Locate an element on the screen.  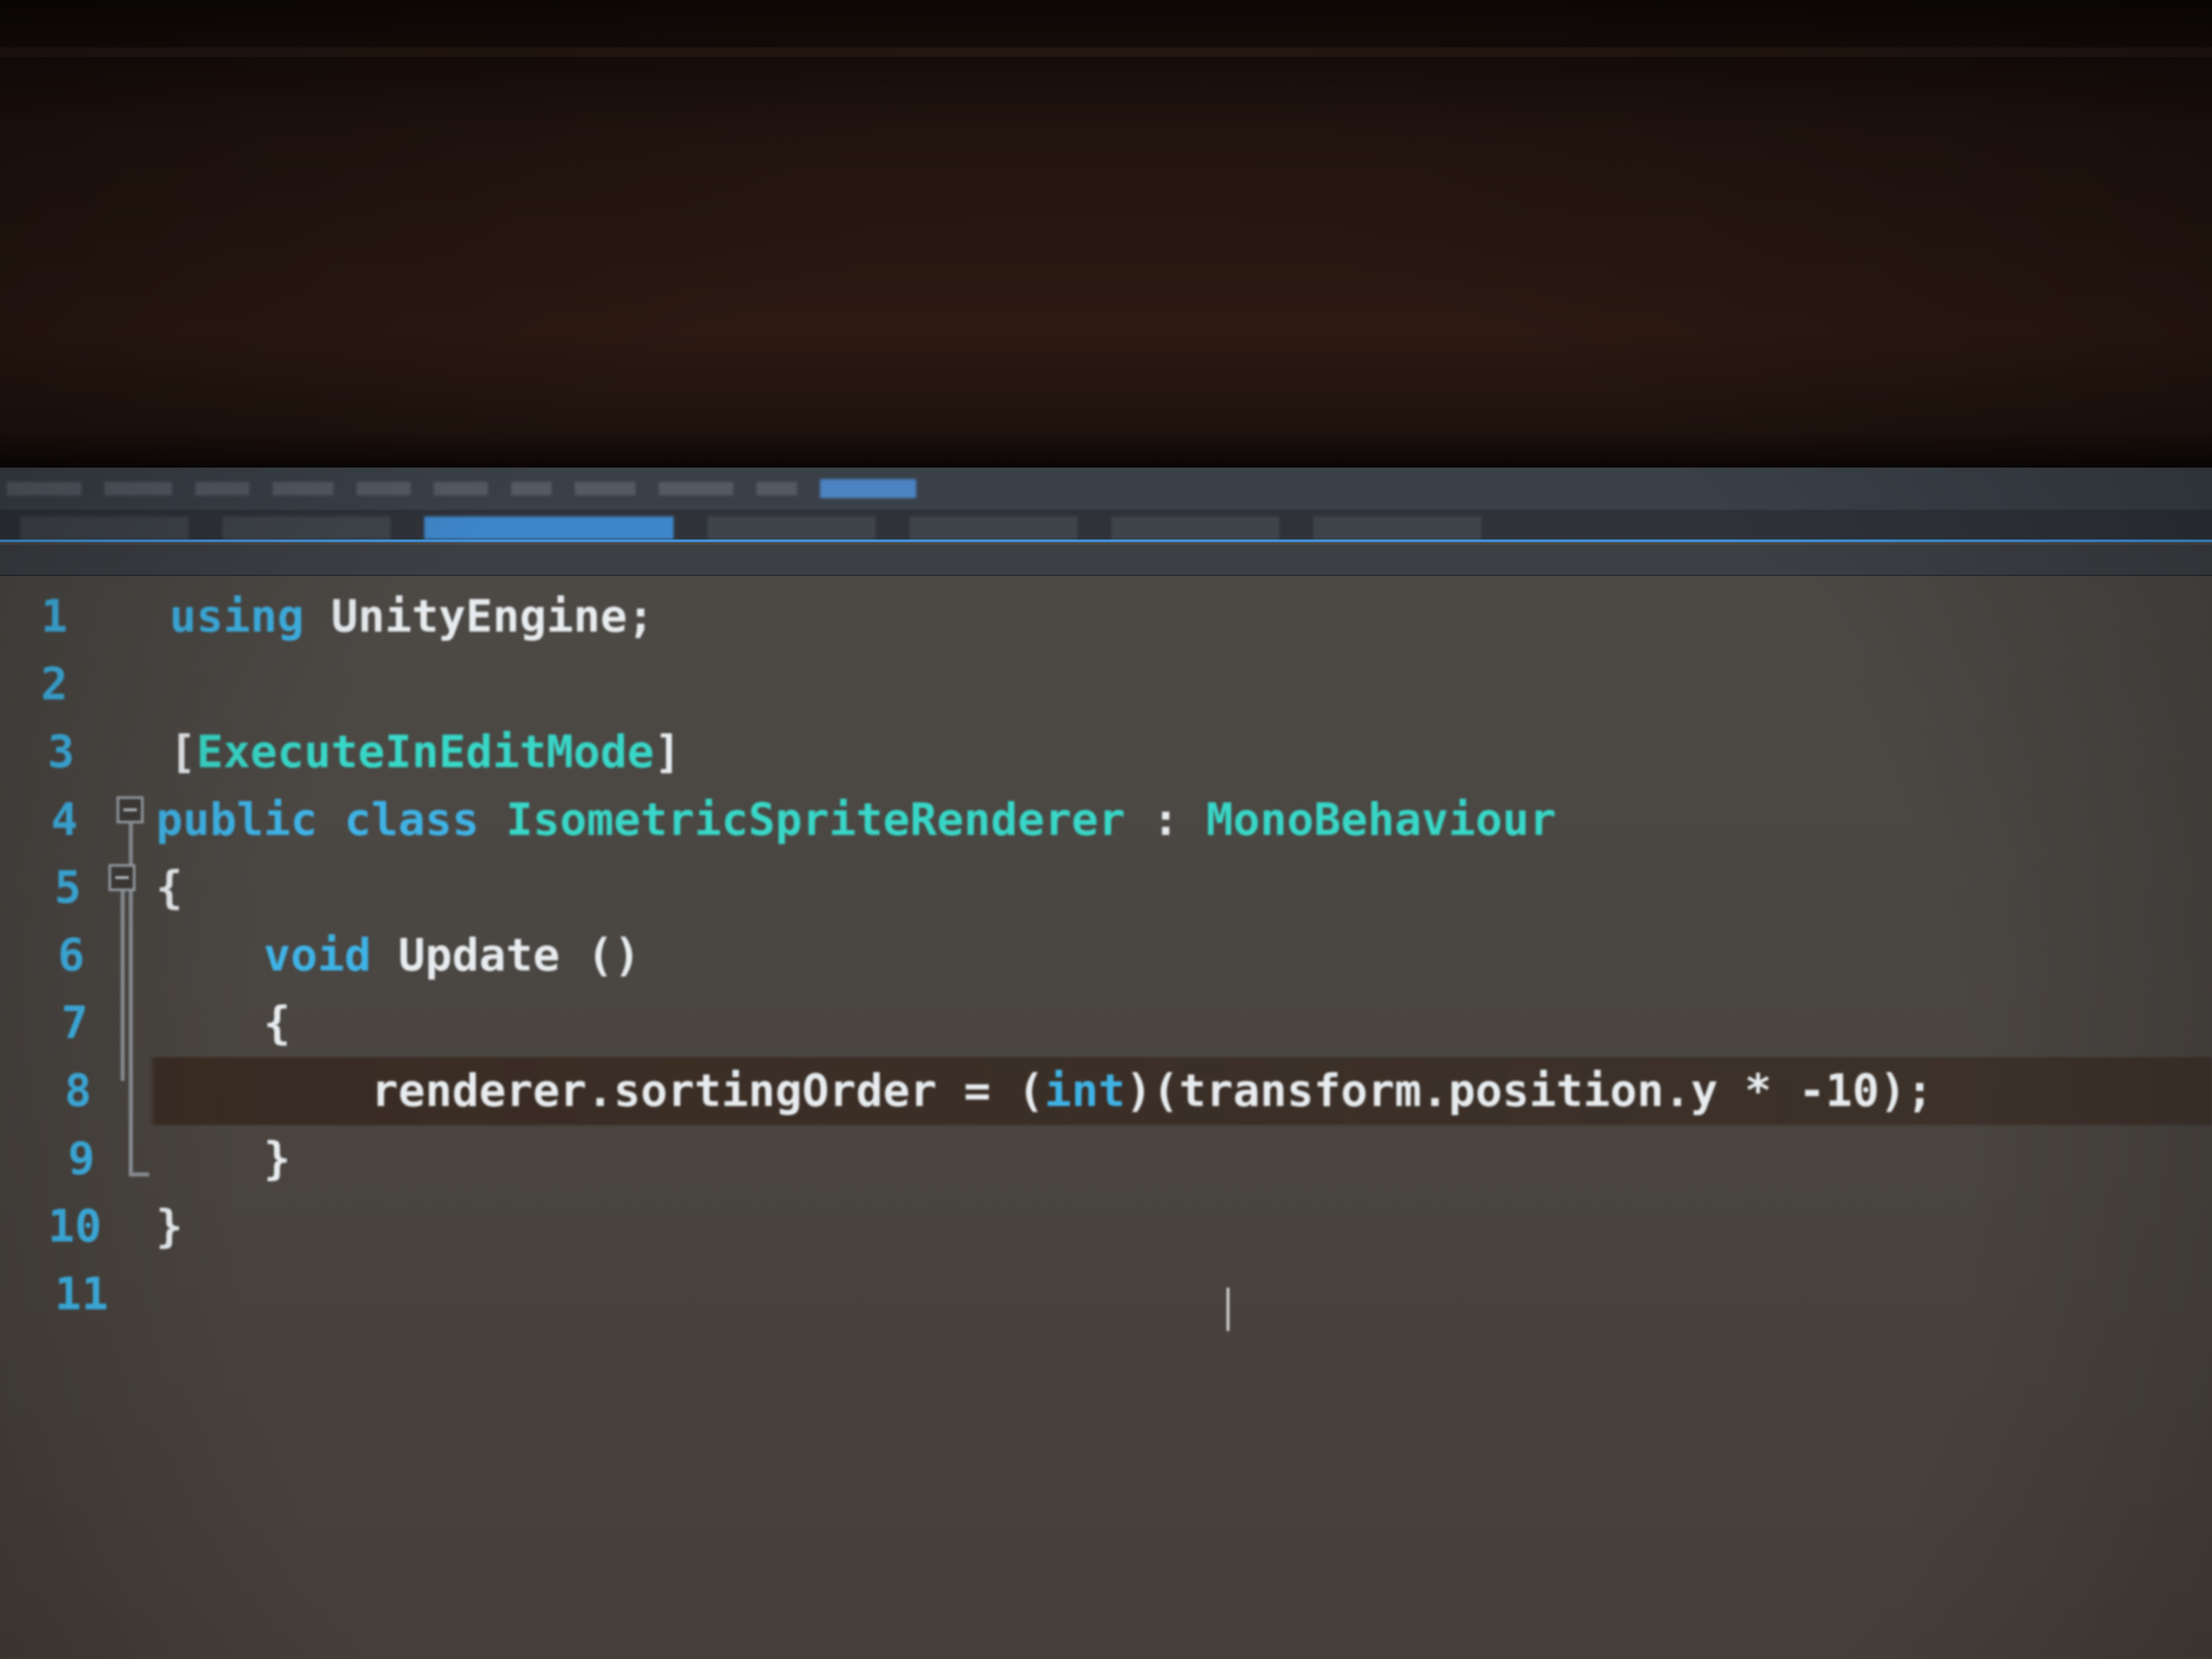
line-number: 5 is located at coordinates (67, 888).